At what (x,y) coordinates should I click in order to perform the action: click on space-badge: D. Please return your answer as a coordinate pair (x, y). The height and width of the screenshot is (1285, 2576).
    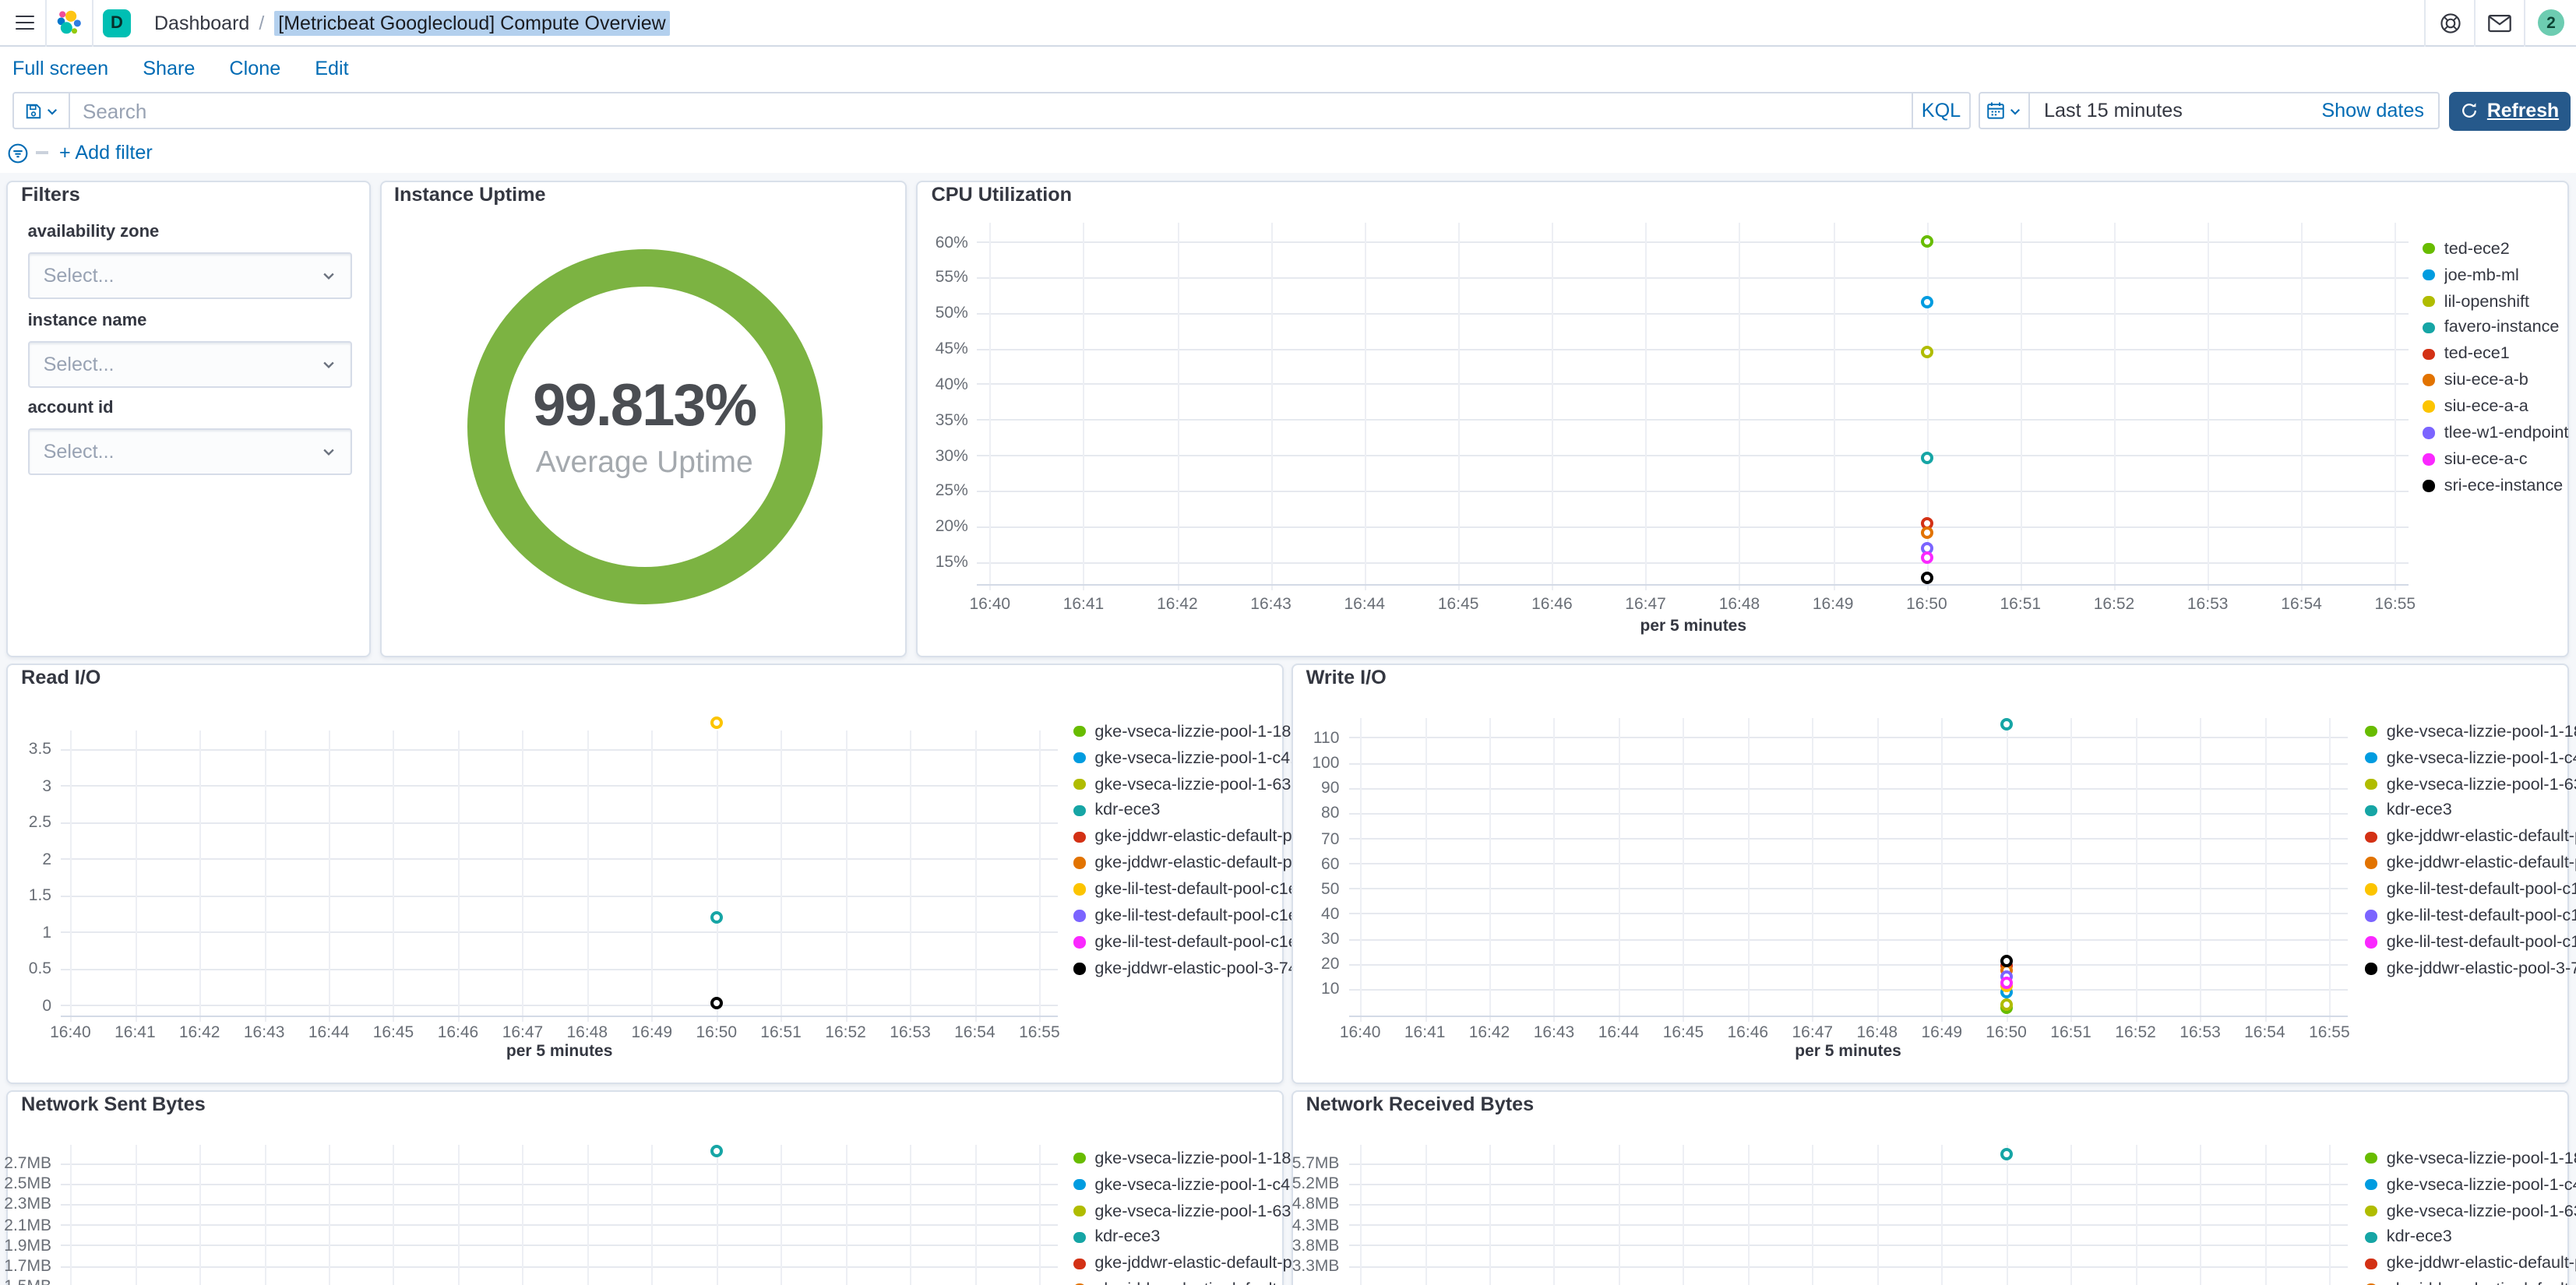
    Looking at the image, I should click on (117, 23).